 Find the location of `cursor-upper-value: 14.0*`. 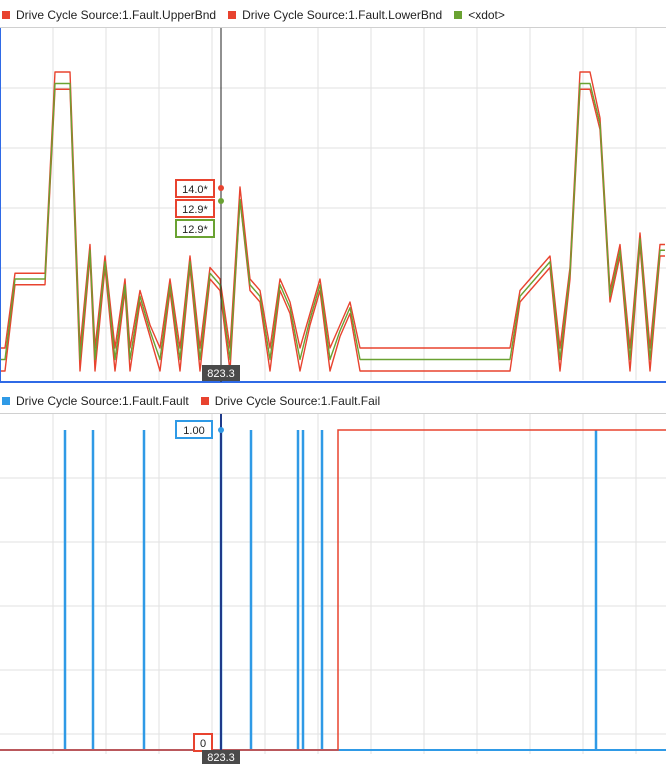

cursor-upper-value: 14.0* is located at coordinates (195, 190).